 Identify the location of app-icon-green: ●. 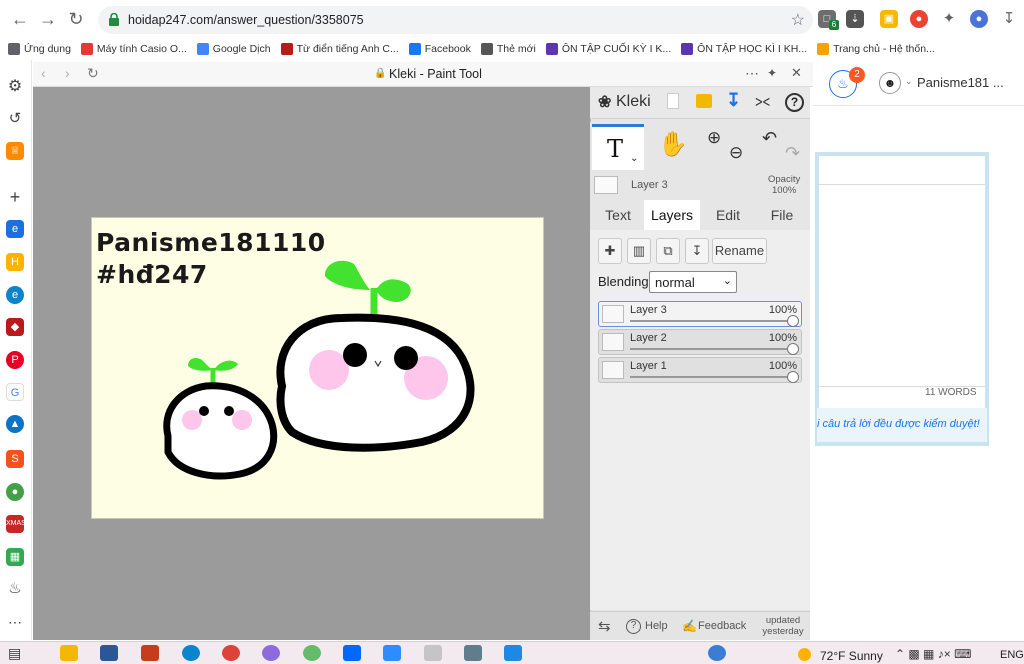
(15, 492).